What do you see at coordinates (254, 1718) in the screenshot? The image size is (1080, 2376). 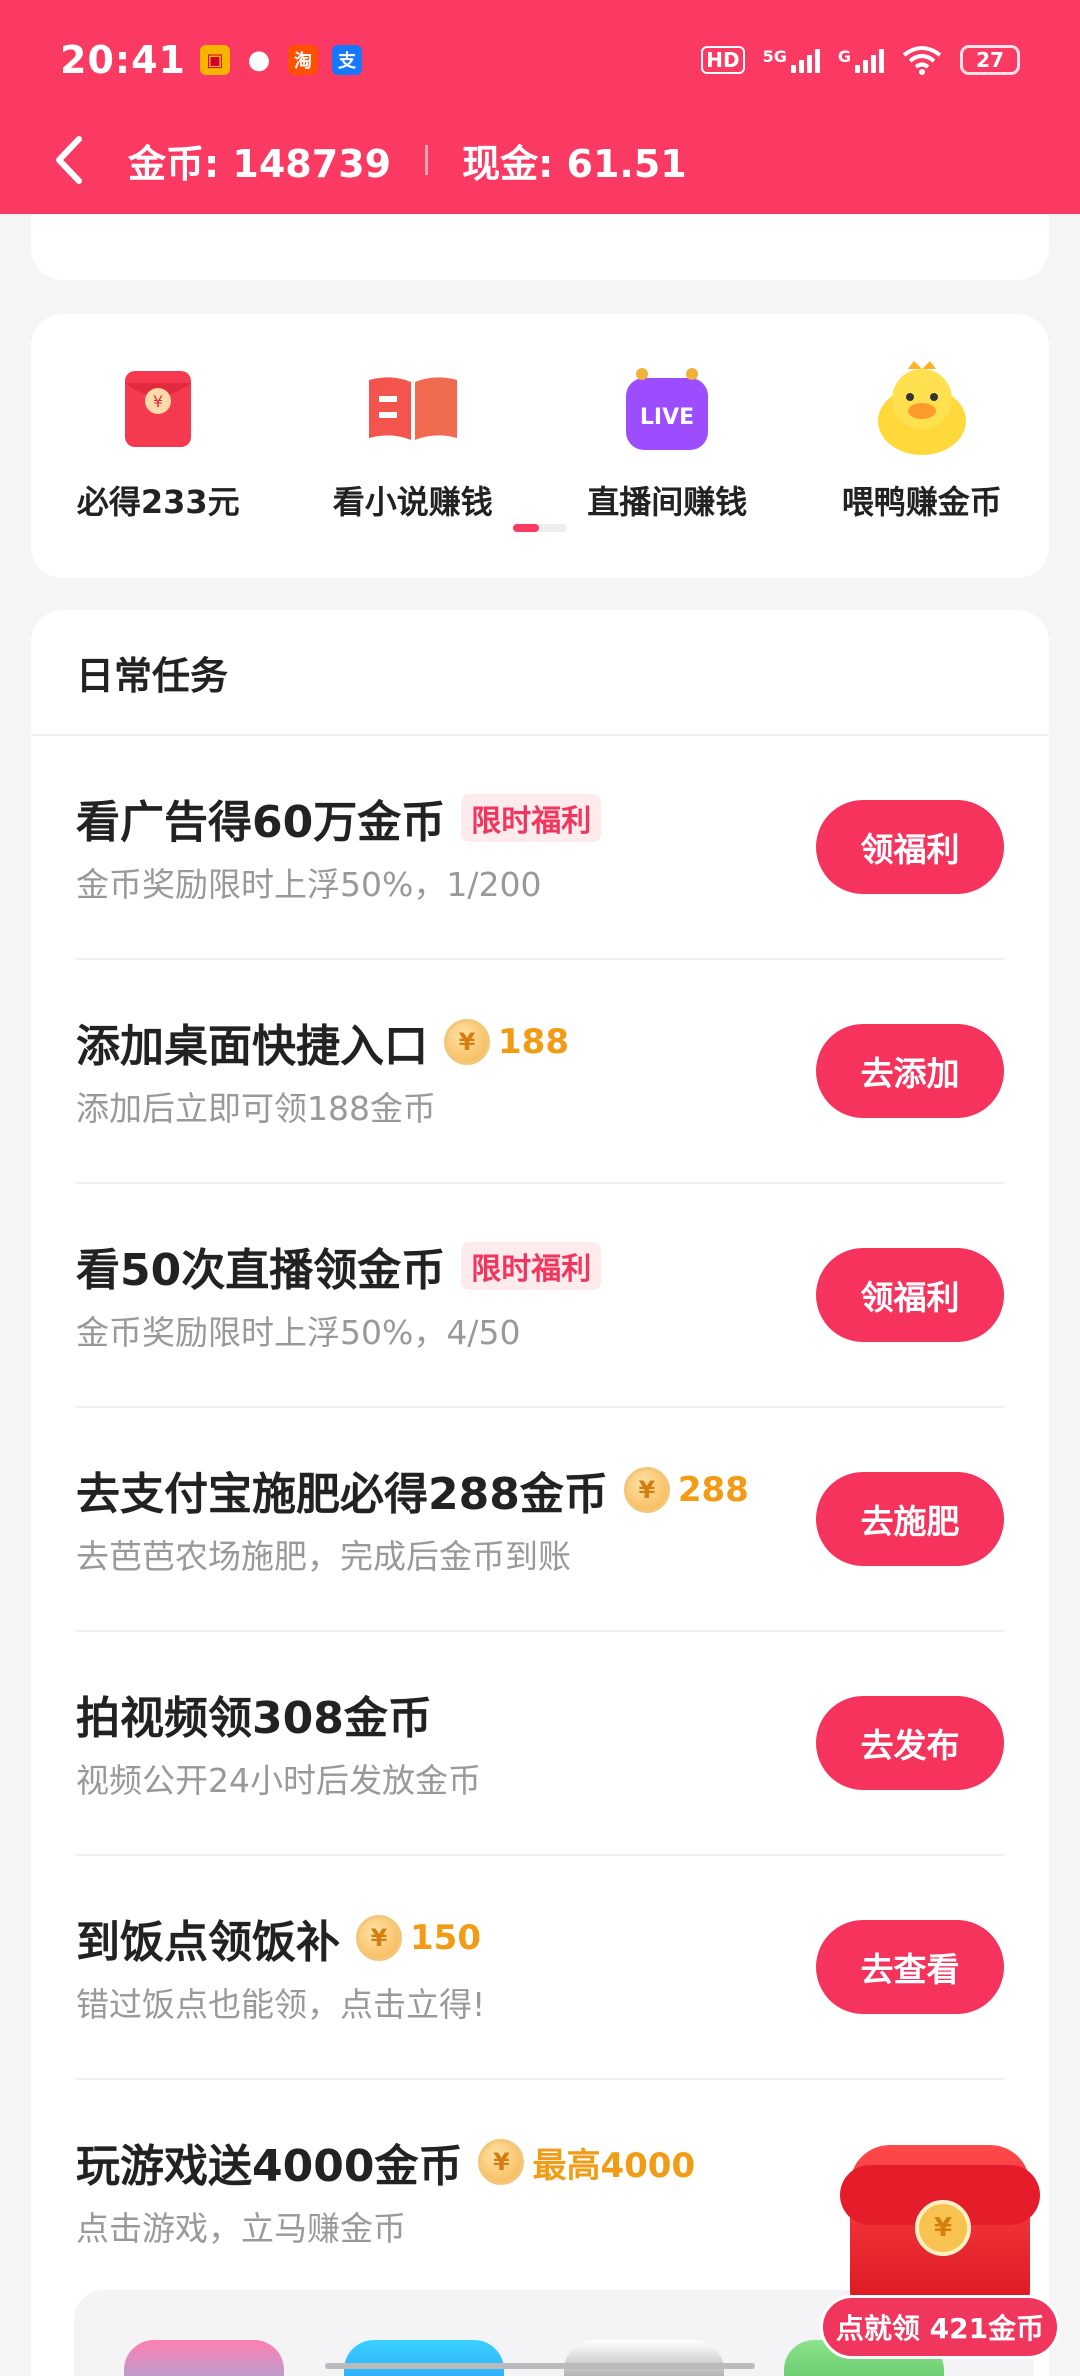 I see `task-title: 拍视频领308金币` at bounding box center [254, 1718].